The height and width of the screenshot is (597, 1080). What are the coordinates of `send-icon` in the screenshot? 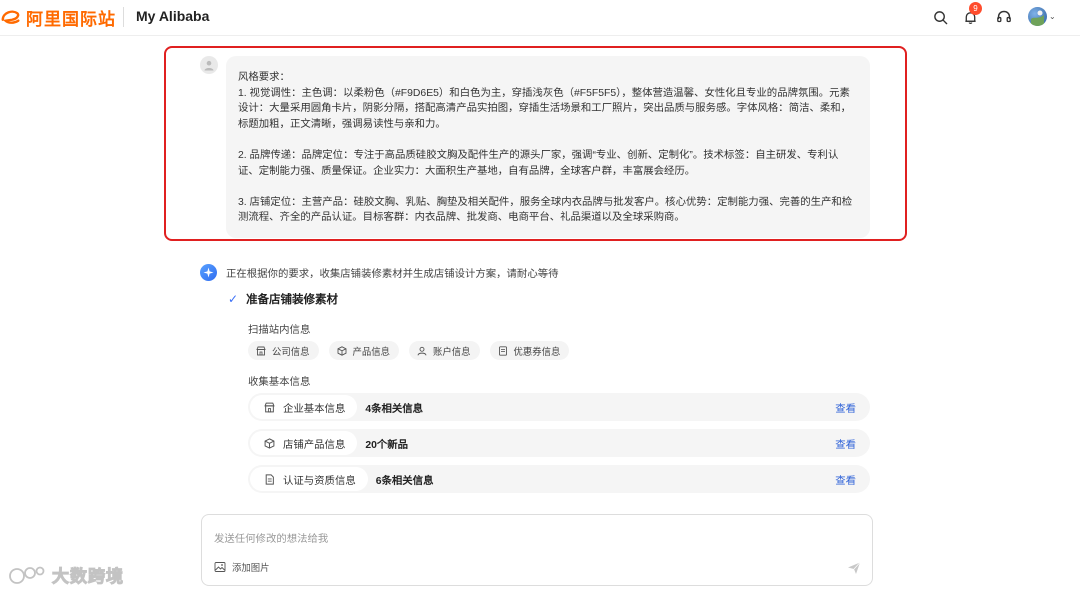 It's located at (854, 568).